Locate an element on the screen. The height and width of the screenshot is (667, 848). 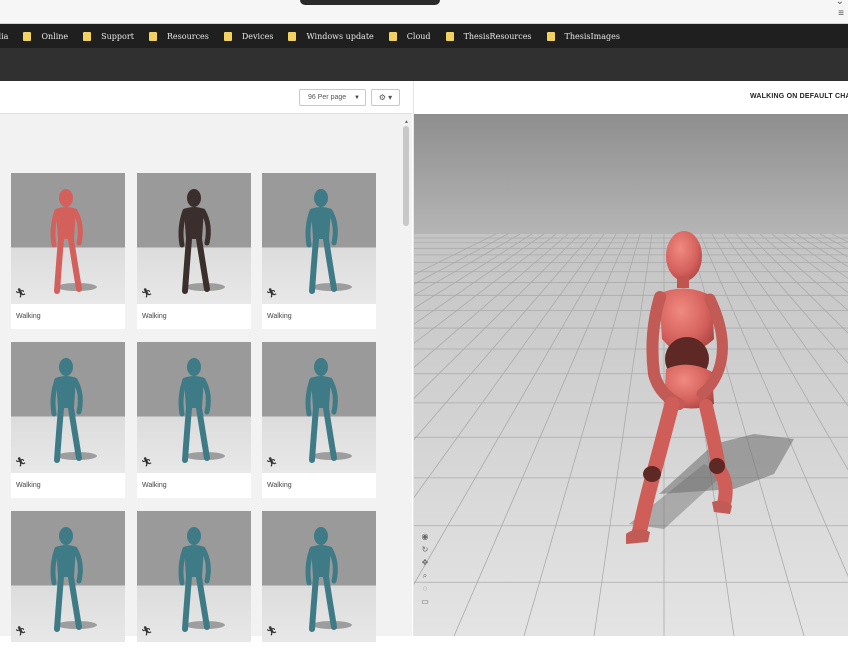
scrollbar-thumb is located at coordinates (406, 176).